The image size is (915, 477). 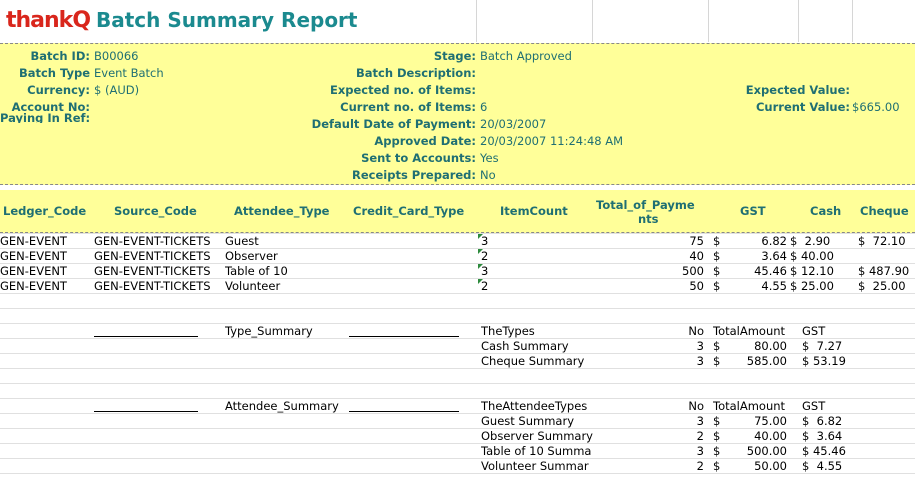 What do you see at coordinates (693, 271) in the screenshot?
I see `cell-total: 500` at bounding box center [693, 271].